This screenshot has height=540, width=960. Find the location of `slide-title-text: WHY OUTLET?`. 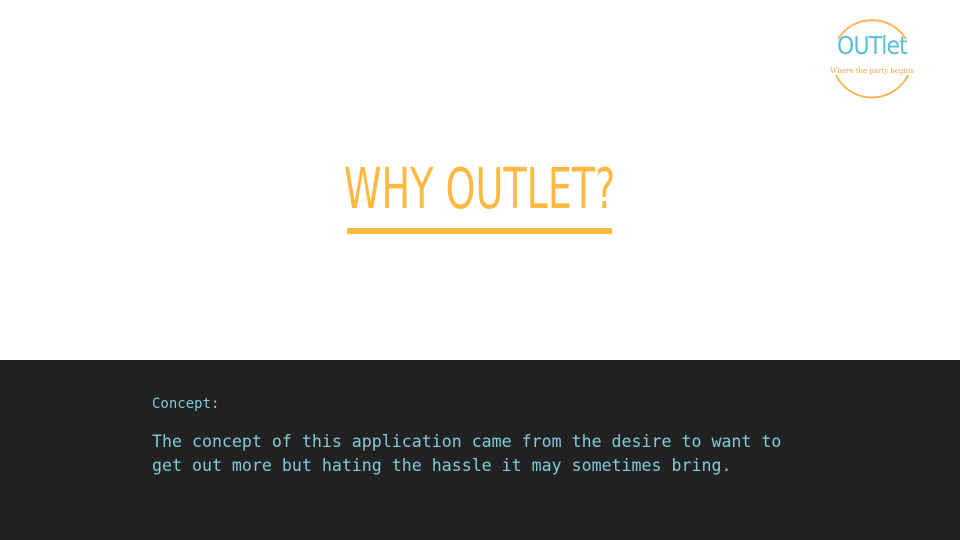

slide-title-text: WHY OUTLET? is located at coordinates (480, 189).